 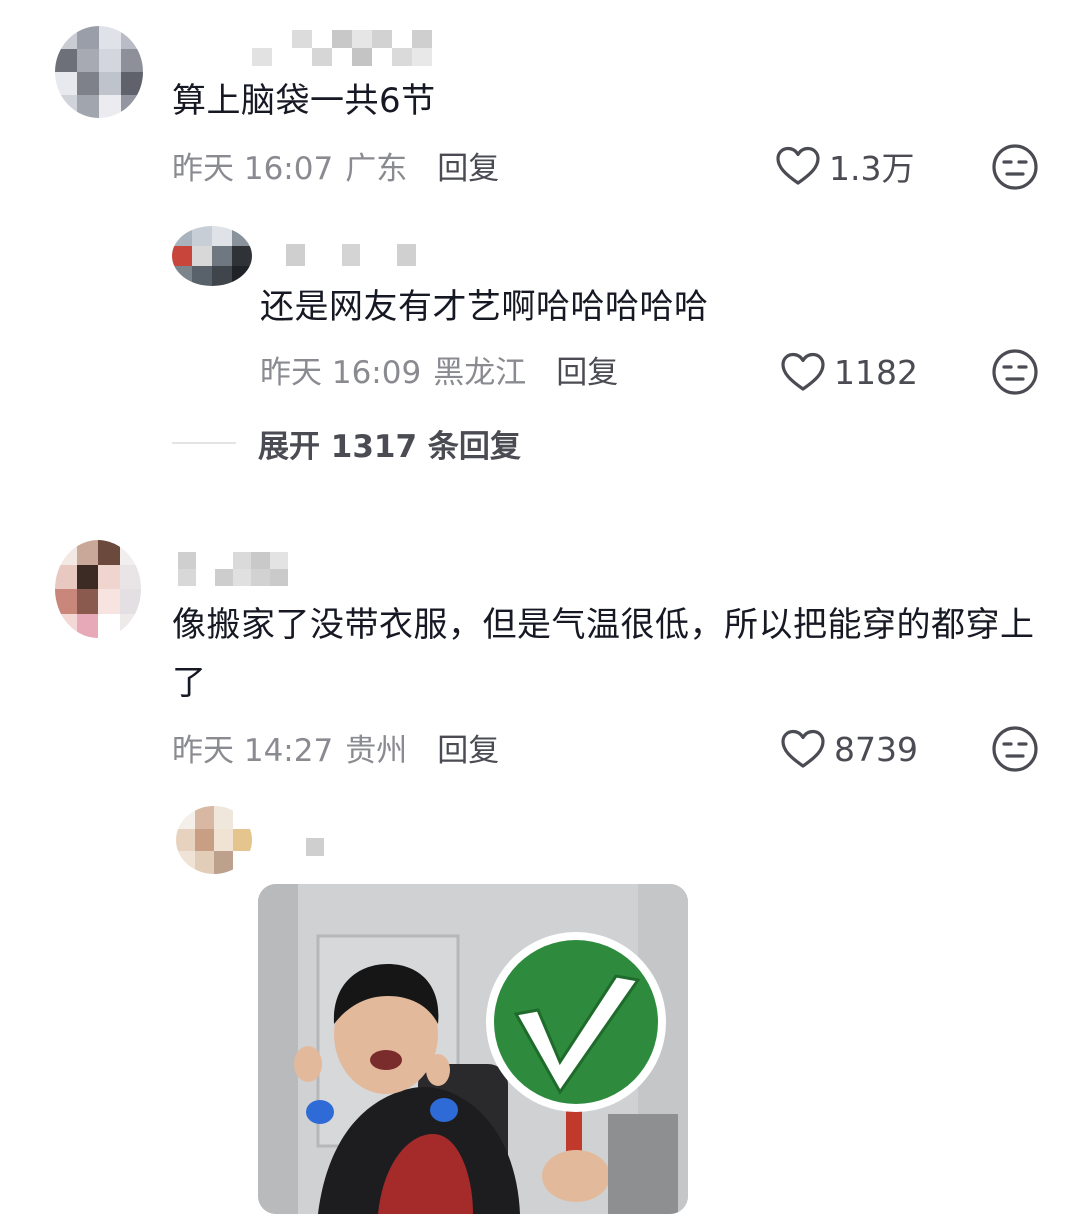 What do you see at coordinates (341, 372) in the screenshot?
I see `timestamp: 昨天 16:09` at bounding box center [341, 372].